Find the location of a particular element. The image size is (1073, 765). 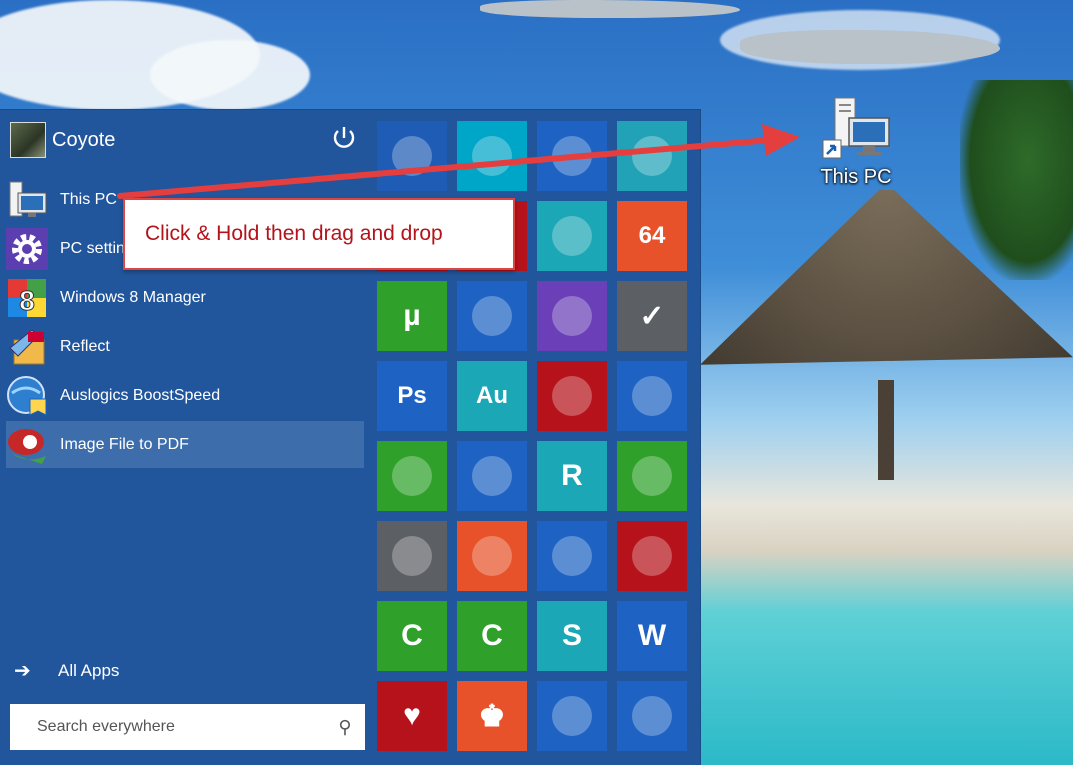

solitaire-icon: ♥ is located at coordinates (412, 715).